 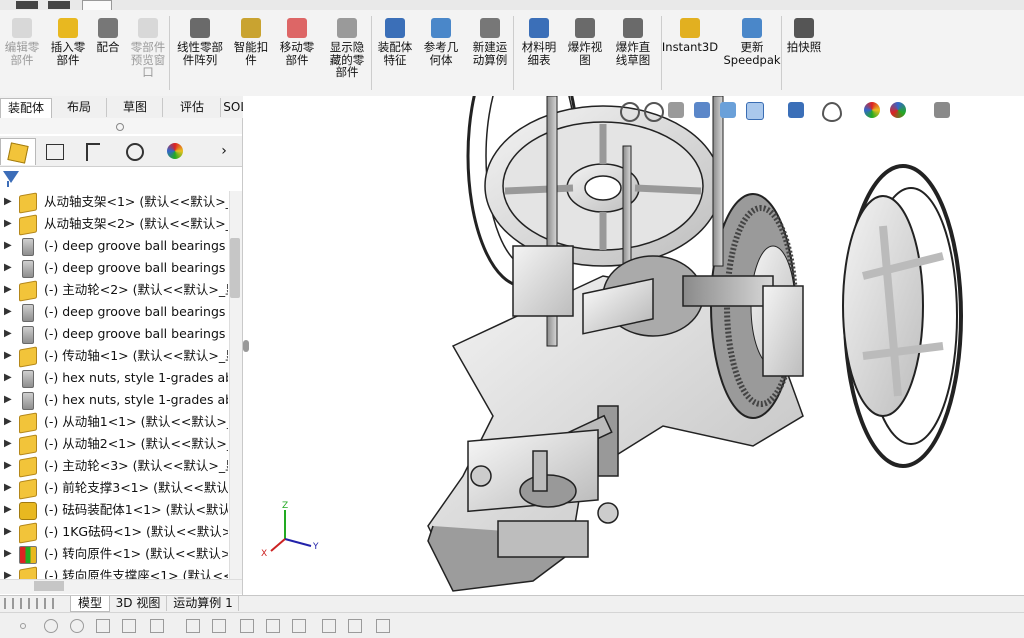 I want to click on dimxpert-tab-icon, so click(x=135, y=151).